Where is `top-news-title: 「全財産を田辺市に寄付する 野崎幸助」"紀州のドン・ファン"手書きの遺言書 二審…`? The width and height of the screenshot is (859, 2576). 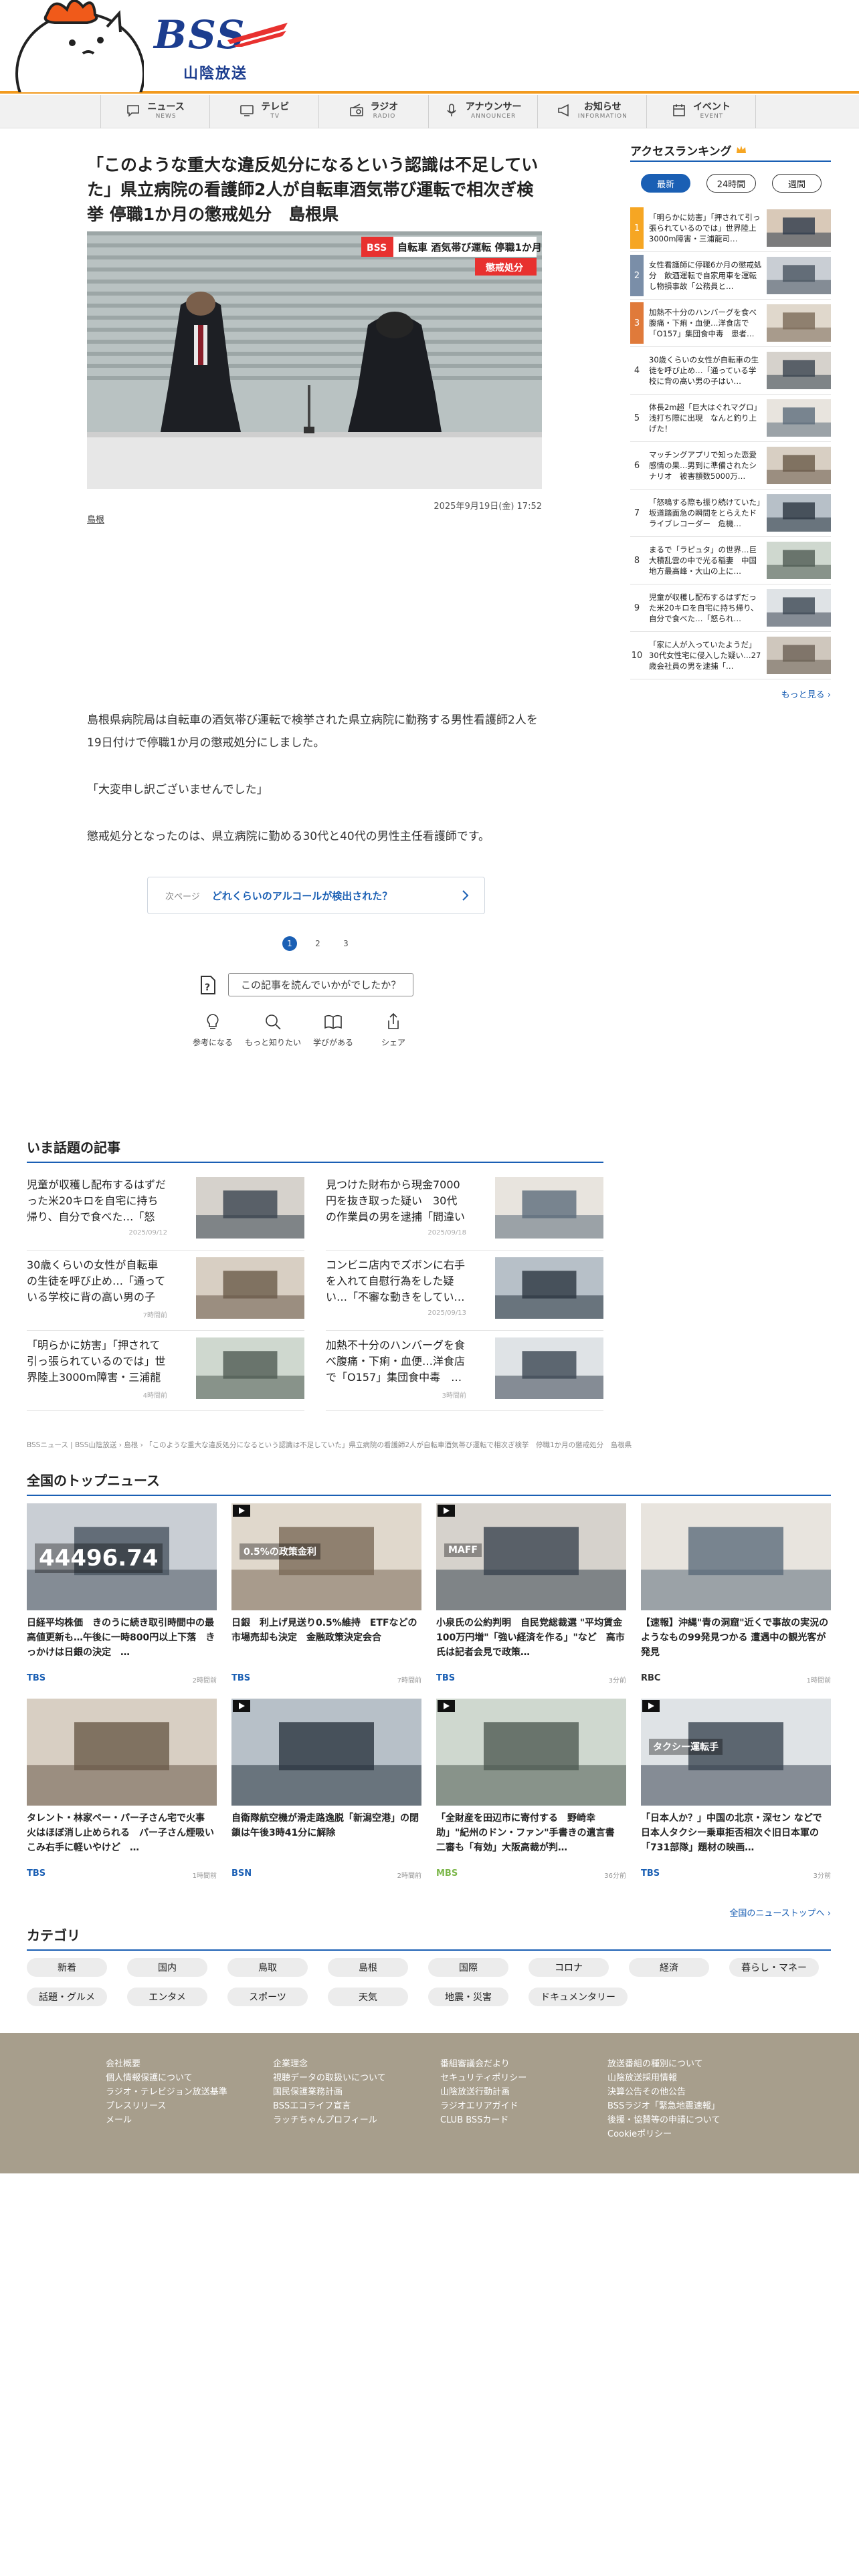 top-news-title: 「全財産を田辺市に寄付する 野崎幸助」"紀州のドン・ファン"手書きの遺言書 二審… is located at coordinates (525, 1833).